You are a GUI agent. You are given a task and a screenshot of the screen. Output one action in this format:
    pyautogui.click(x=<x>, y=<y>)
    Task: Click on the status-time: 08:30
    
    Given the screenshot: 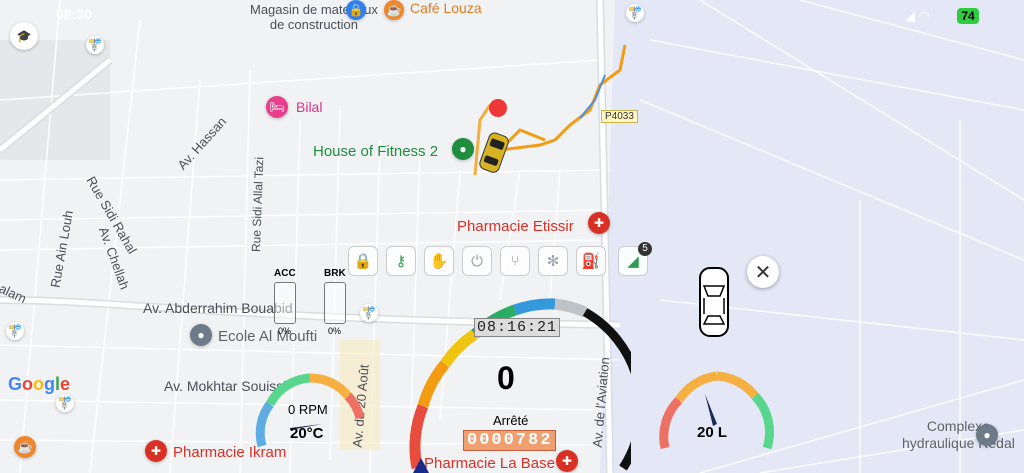 What is the action you would take?
    pyautogui.click(x=74, y=14)
    